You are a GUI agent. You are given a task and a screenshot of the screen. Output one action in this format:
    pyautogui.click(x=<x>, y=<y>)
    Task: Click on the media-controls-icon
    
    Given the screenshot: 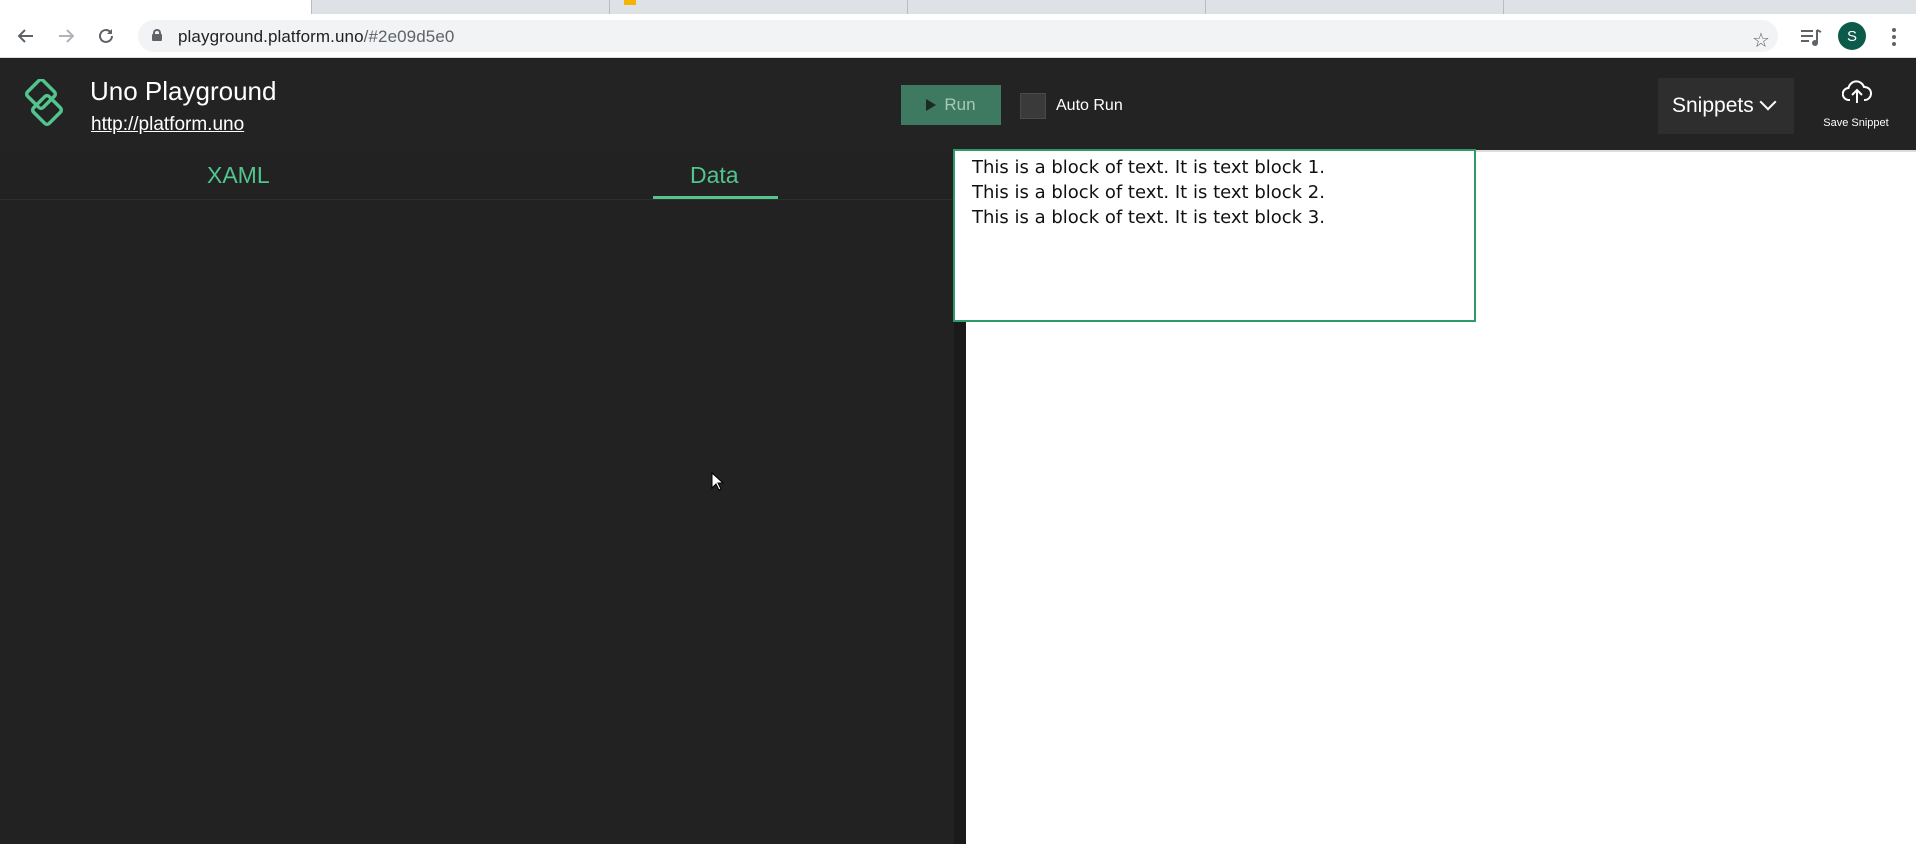 What is the action you would take?
    pyautogui.click(x=1811, y=38)
    